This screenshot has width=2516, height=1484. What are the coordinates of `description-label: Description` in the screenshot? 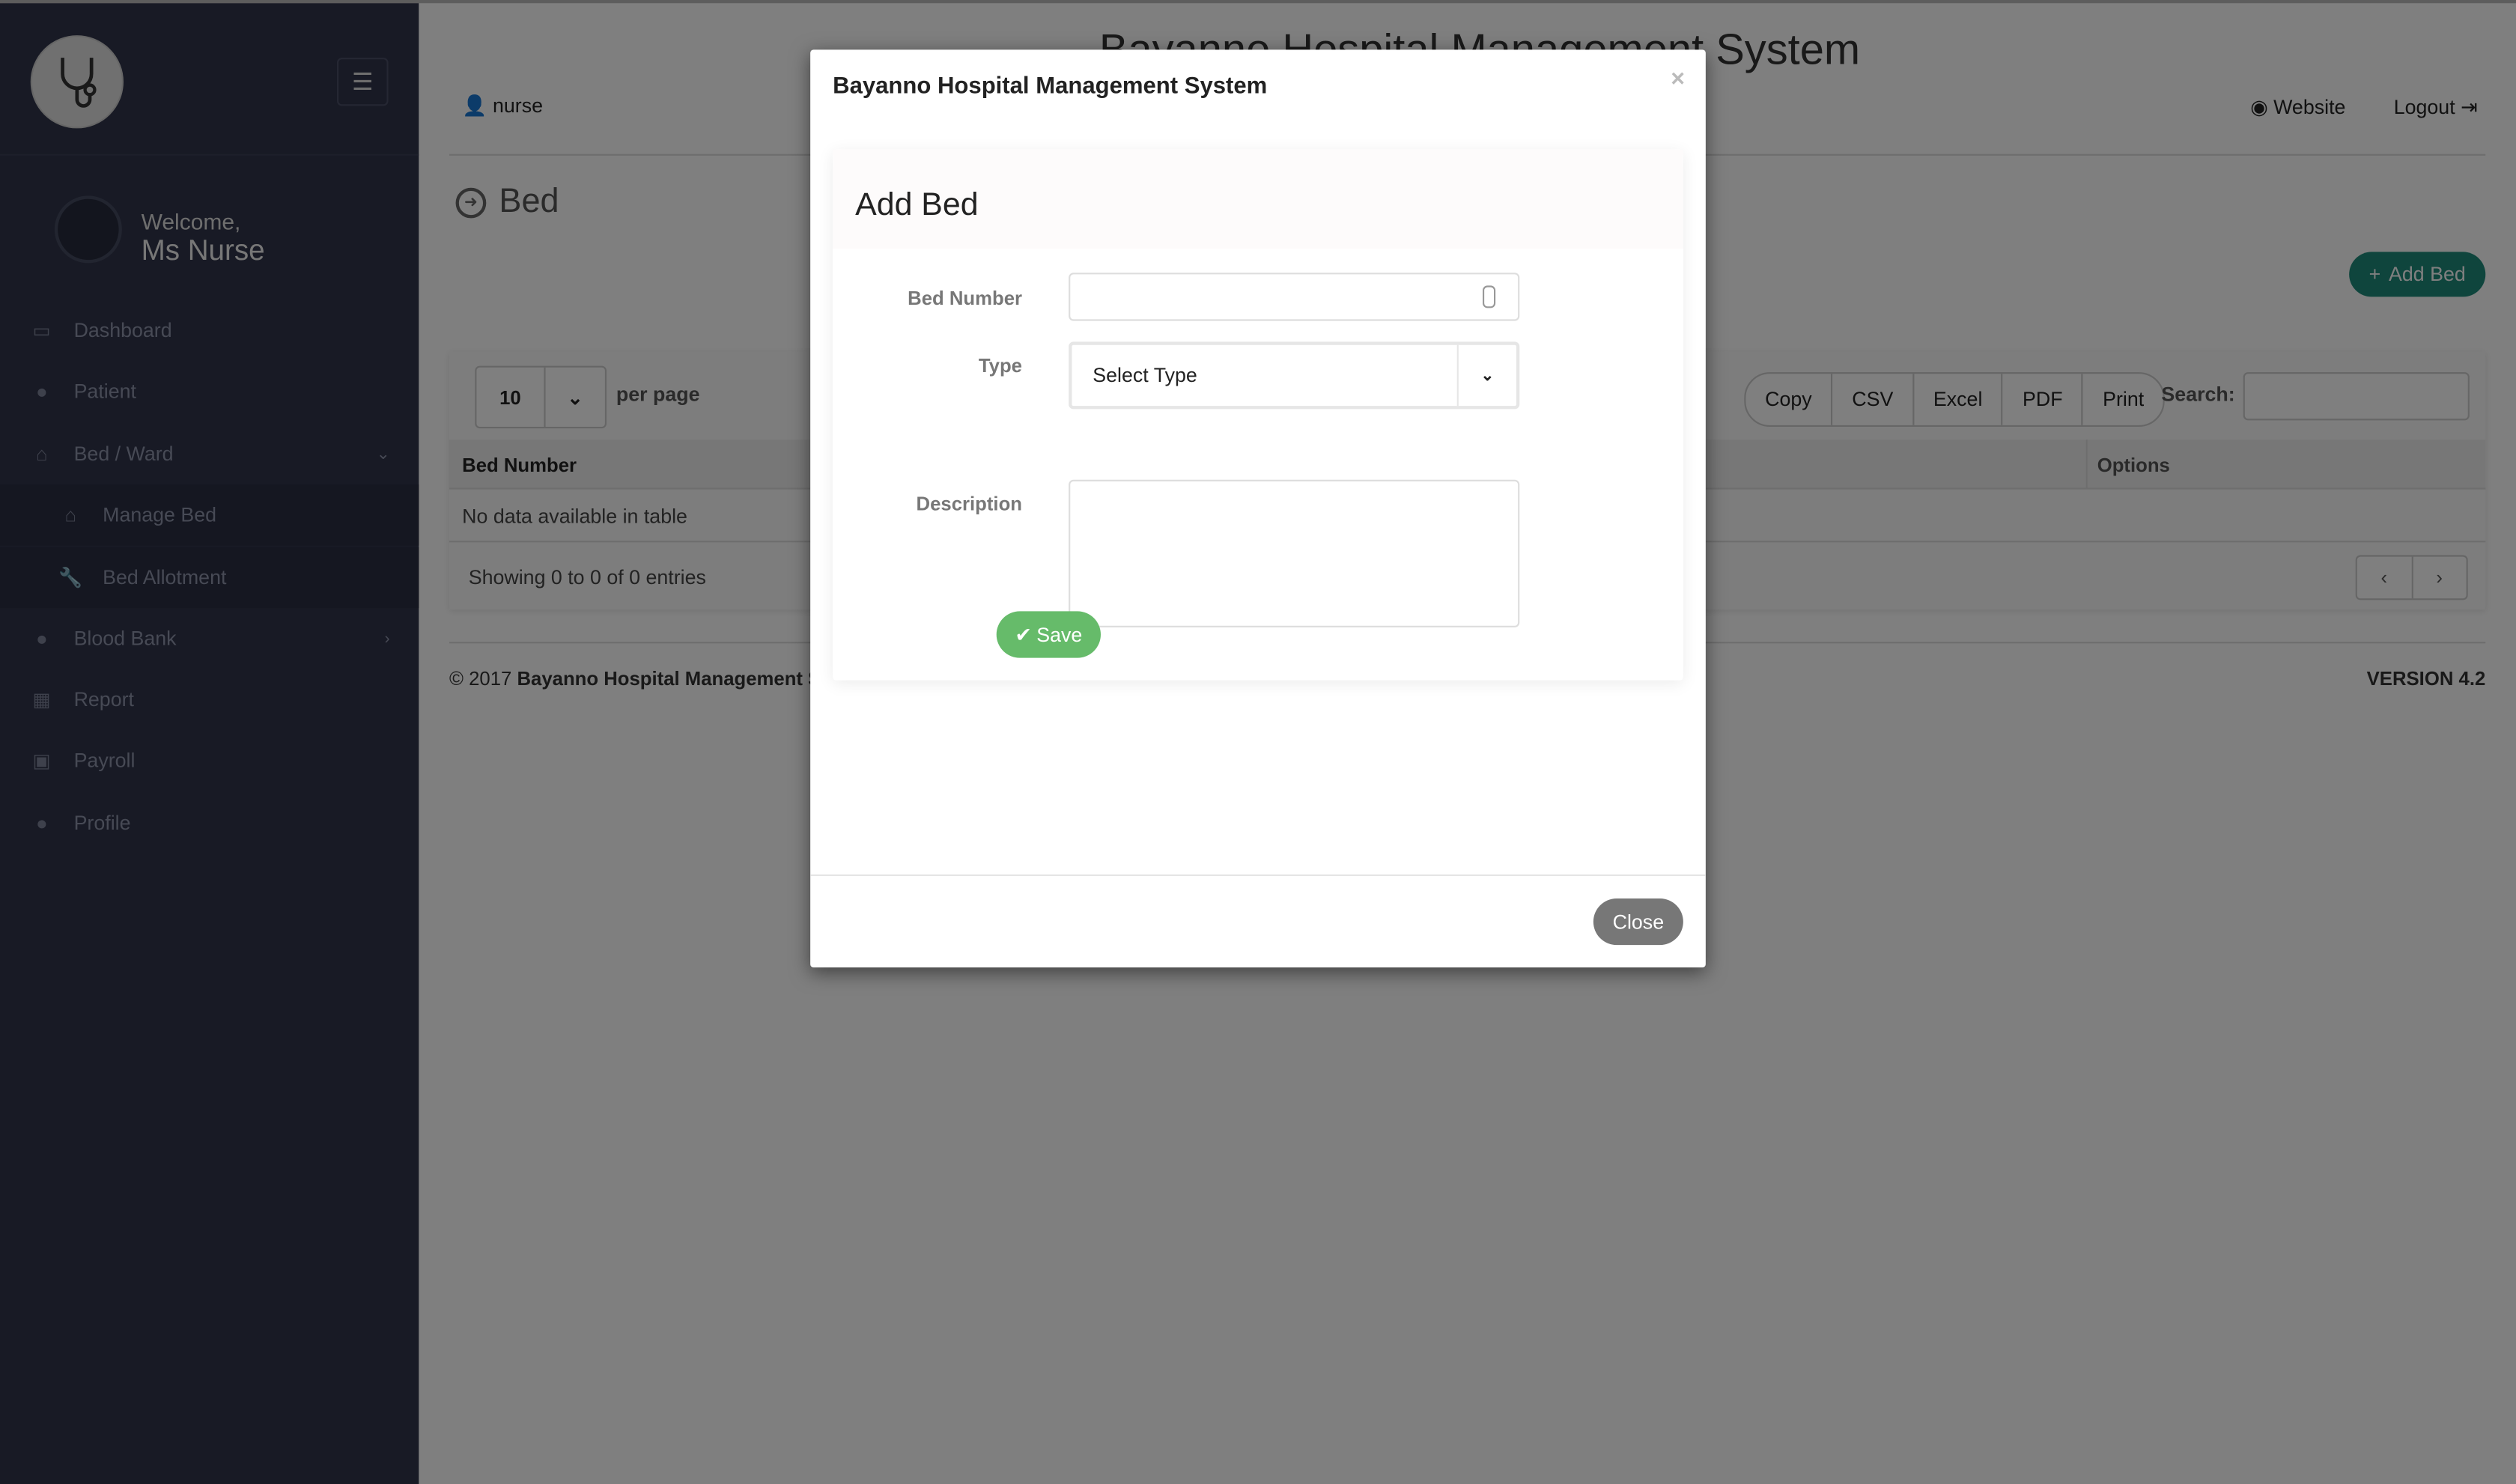 It's located at (969, 503).